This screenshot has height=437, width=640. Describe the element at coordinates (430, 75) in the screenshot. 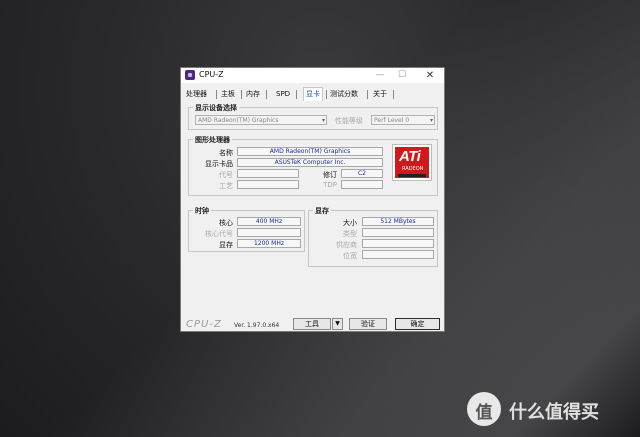

I see `close-button: ✕` at that location.